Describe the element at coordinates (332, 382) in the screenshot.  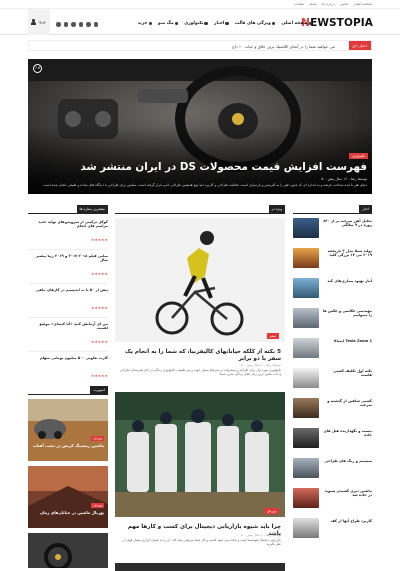
I see `list-item: نکته اول تکلیف کشتی هاست` at that location.